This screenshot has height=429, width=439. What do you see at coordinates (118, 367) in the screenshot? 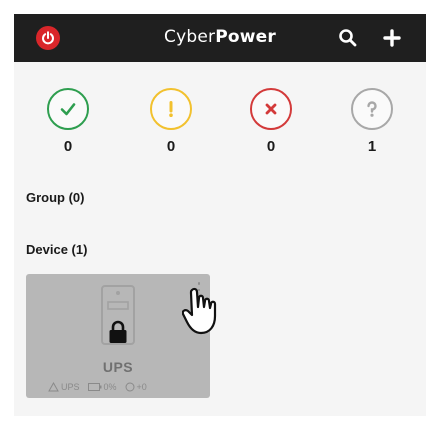
I see `device-name: UPS` at bounding box center [118, 367].